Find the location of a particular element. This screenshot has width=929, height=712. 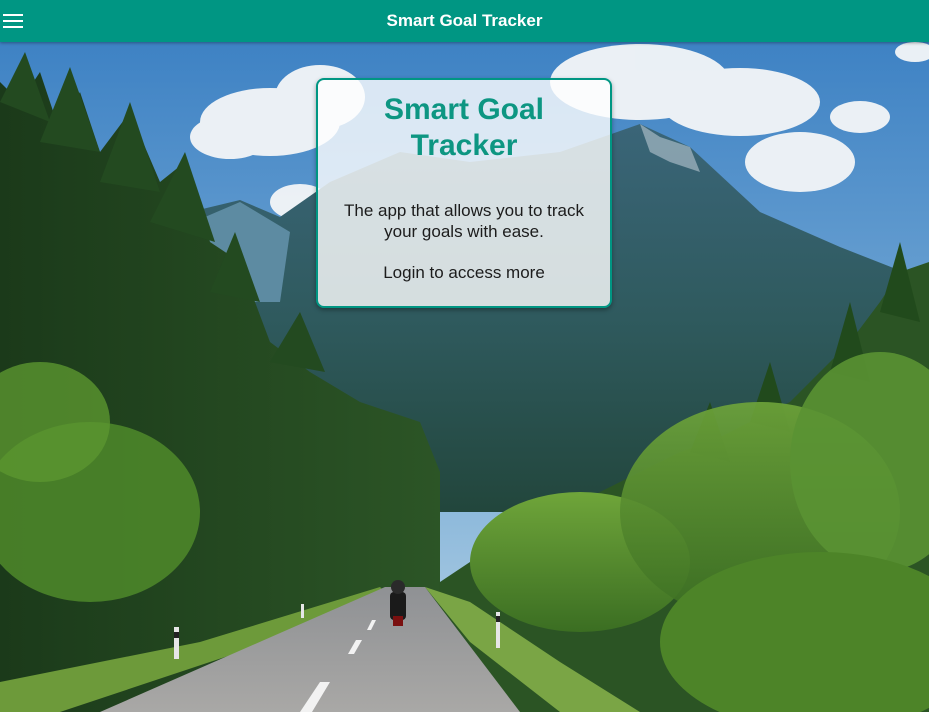

card-title: Smart Goal Tracker is located at coordinates (464, 127).